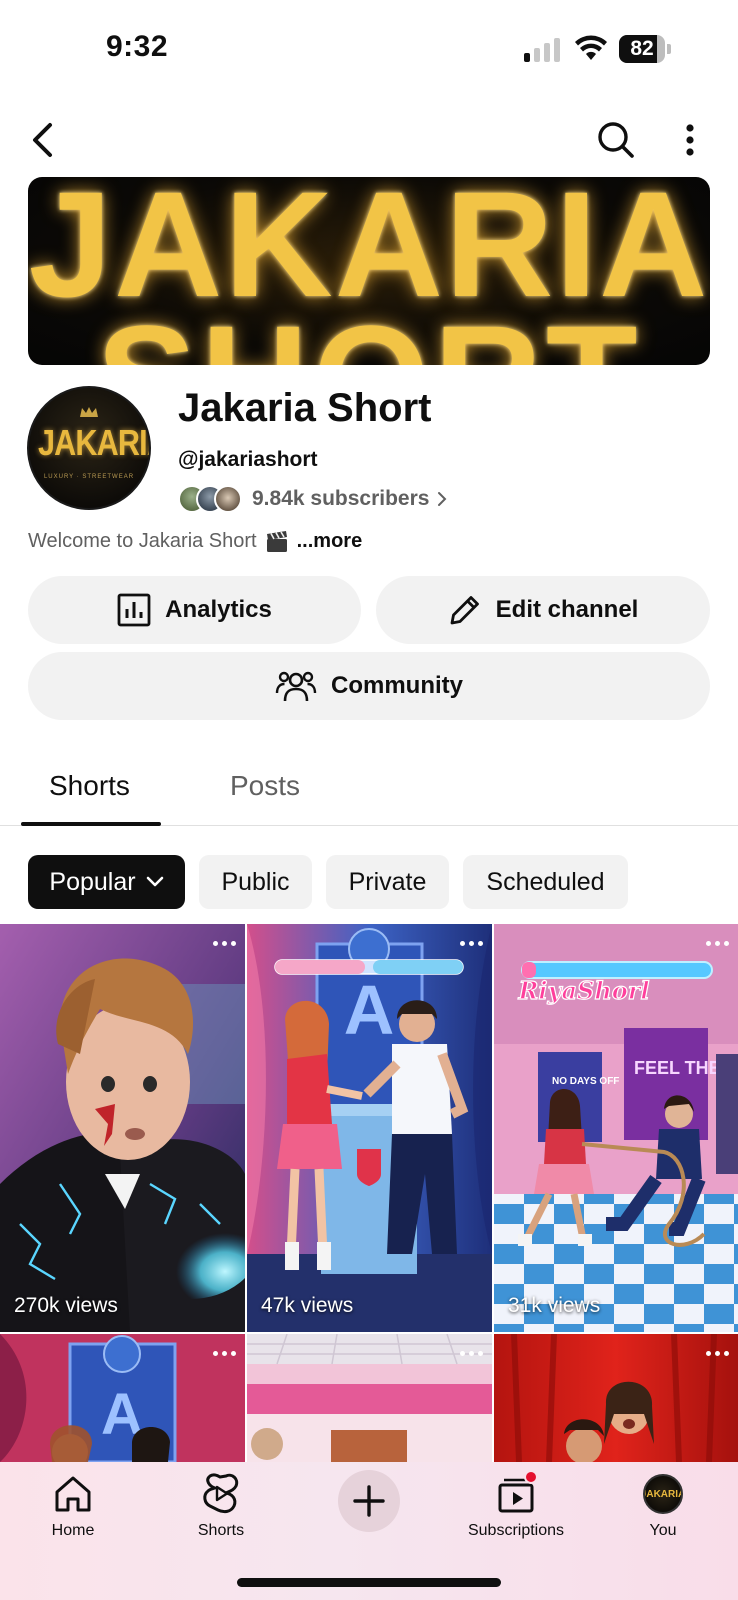 This screenshot has width=738, height=1600. Describe the element at coordinates (369, 1010) in the screenshot. I see `svg-text: A` at that location.